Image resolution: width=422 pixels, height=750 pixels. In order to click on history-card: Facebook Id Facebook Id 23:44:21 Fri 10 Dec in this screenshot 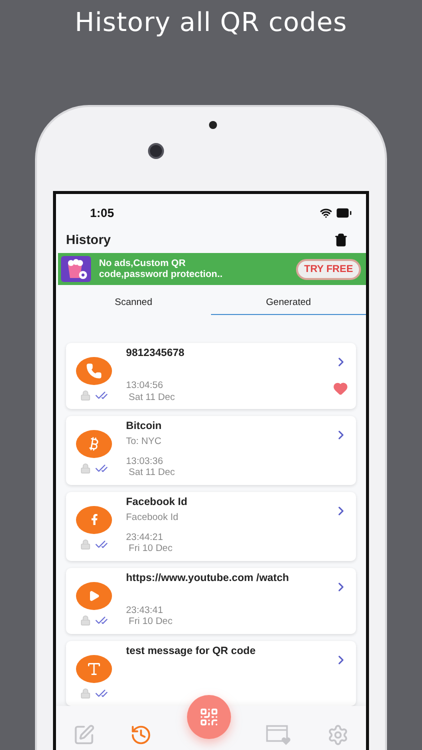, I will do `click(211, 526)`.